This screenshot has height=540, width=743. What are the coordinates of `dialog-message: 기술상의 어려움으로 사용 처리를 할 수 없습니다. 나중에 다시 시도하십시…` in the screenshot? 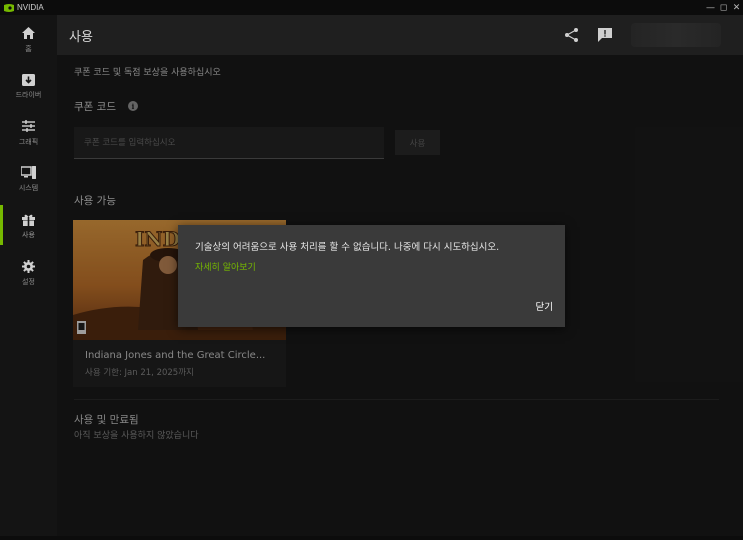 It's located at (347, 247).